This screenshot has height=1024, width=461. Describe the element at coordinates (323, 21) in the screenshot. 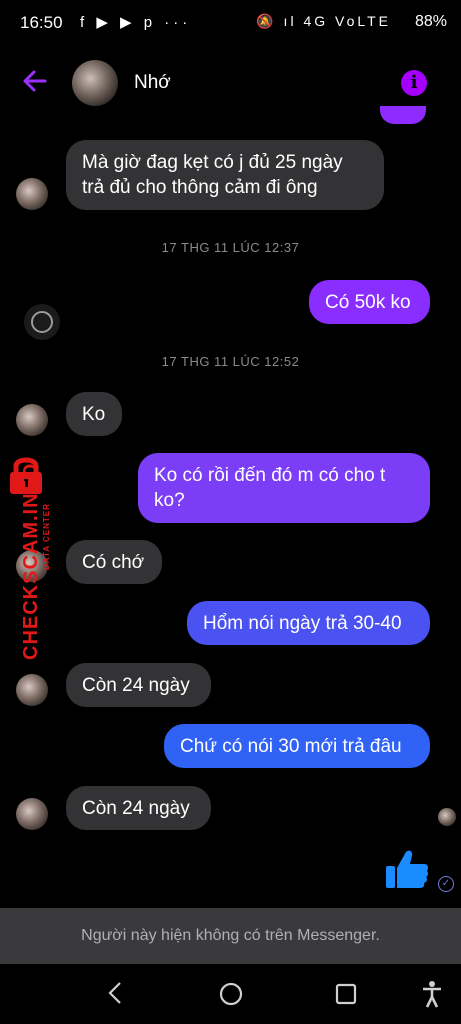

I see `signal-icons: 🔕 ıl 4G VoLTE` at that location.